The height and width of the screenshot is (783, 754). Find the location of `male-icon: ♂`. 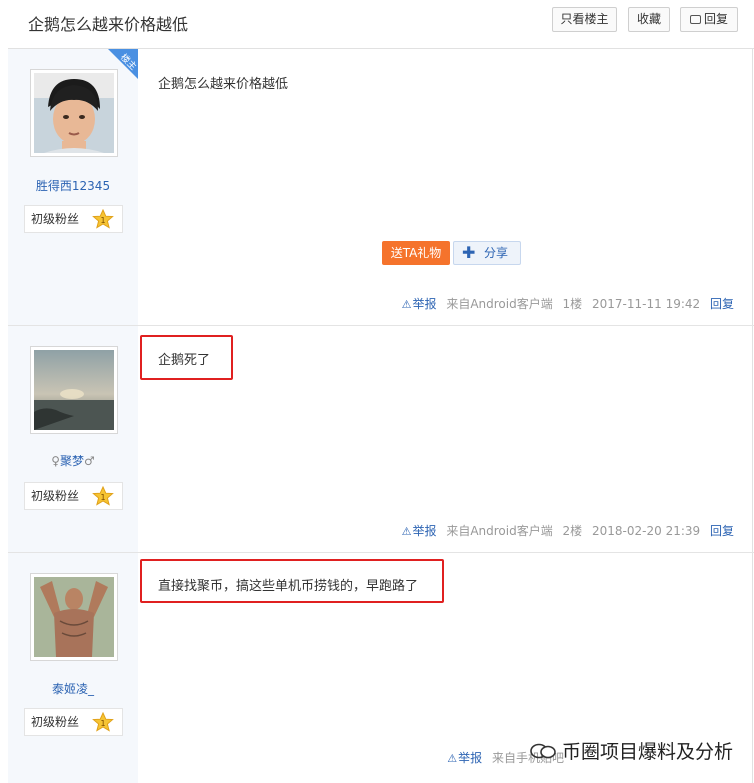

male-icon: ♂ is located at coordinates (89, 461).